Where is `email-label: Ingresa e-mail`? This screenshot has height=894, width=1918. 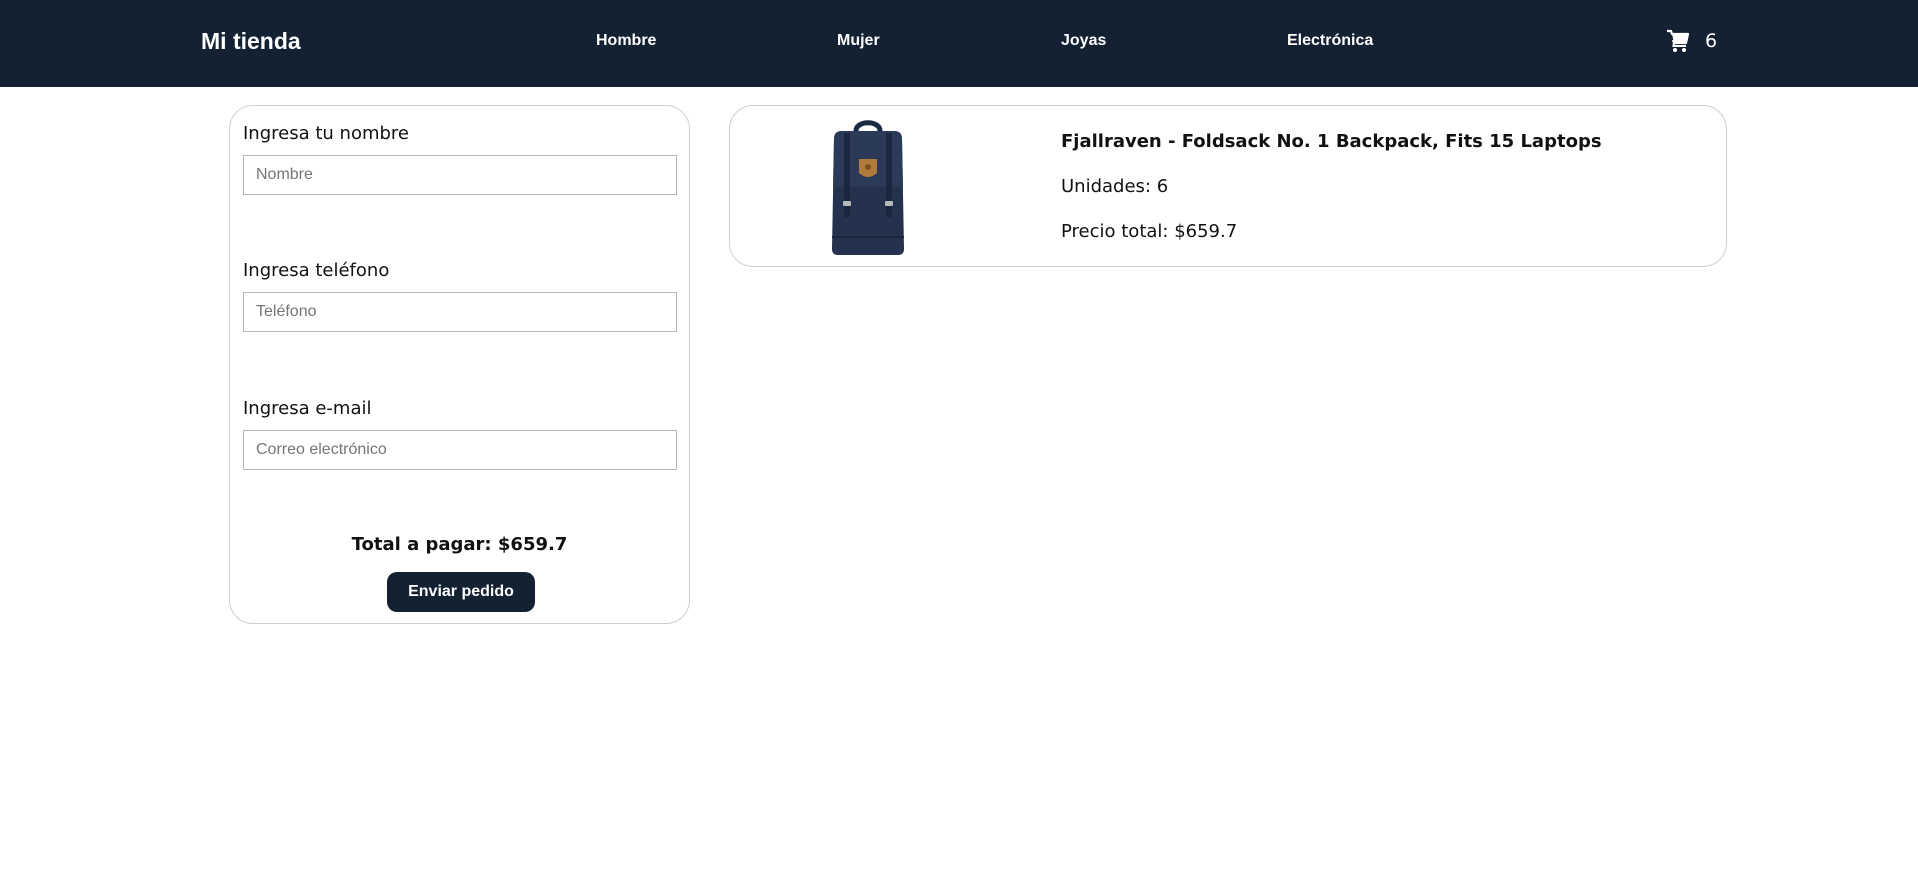
email-label: Ingresa e-mail is located at coordinates (307, 408).